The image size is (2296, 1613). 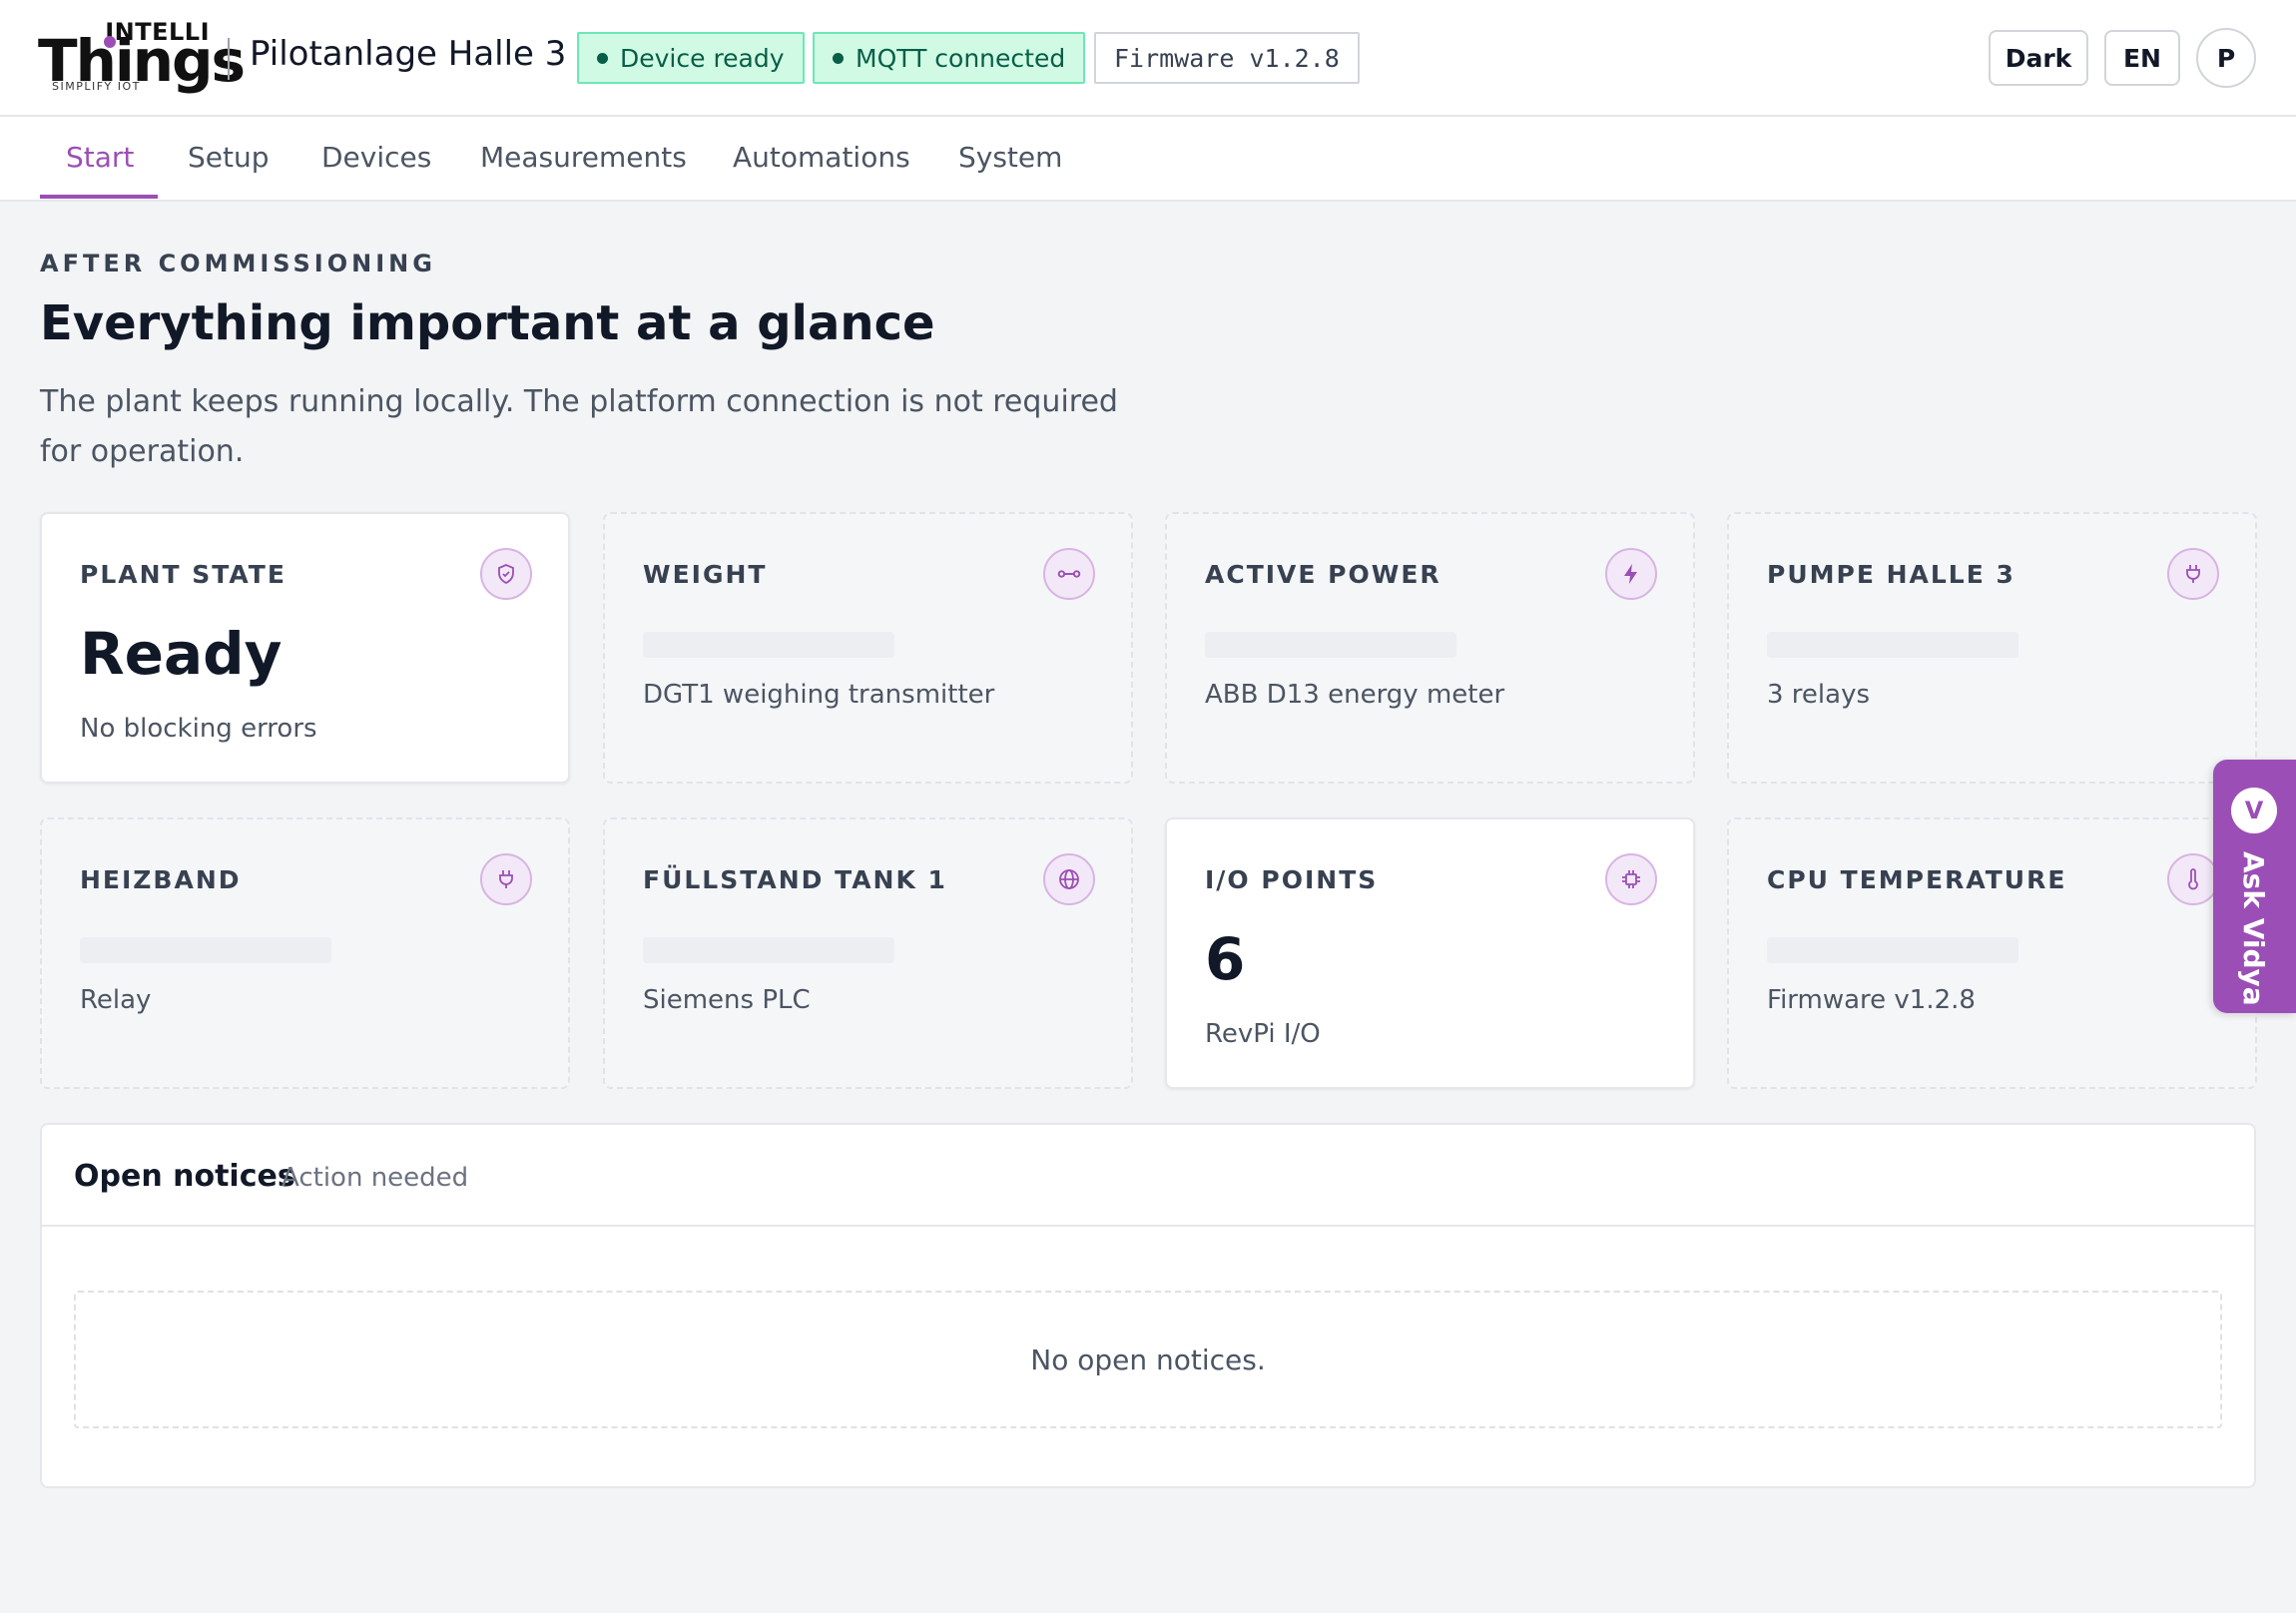 I want to click on header-divider, so click(x=229, y=59).